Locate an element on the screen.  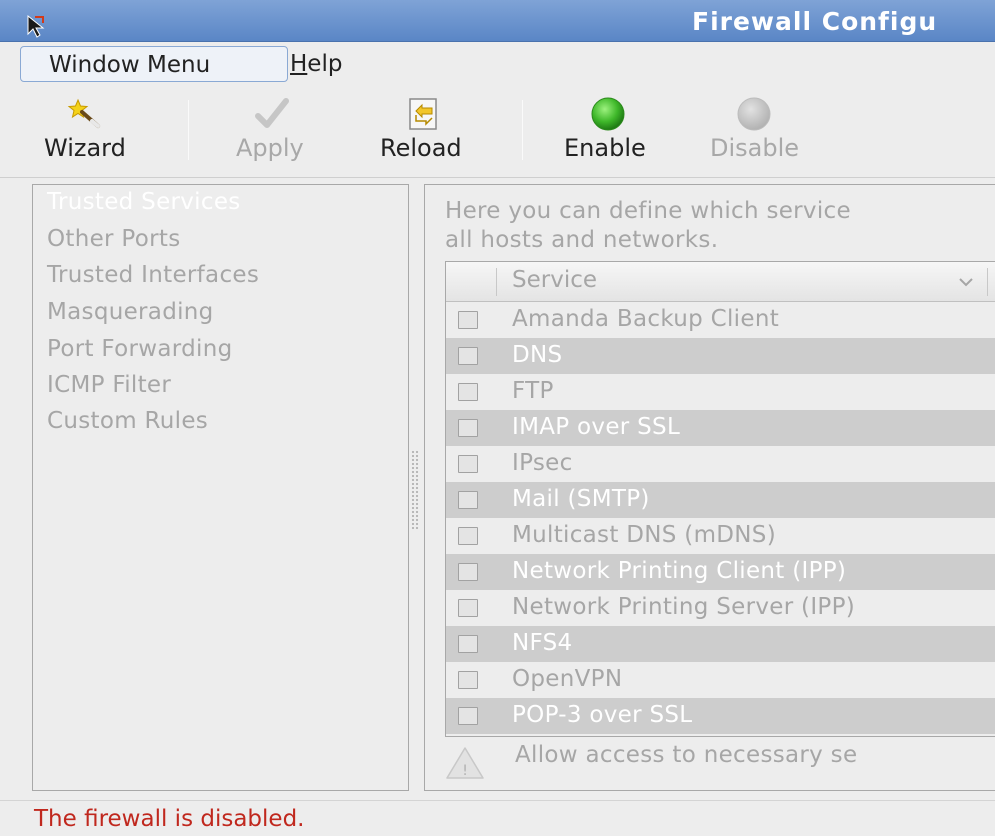
menu-help-mnemonic: H is located at coordinates (299, 64).